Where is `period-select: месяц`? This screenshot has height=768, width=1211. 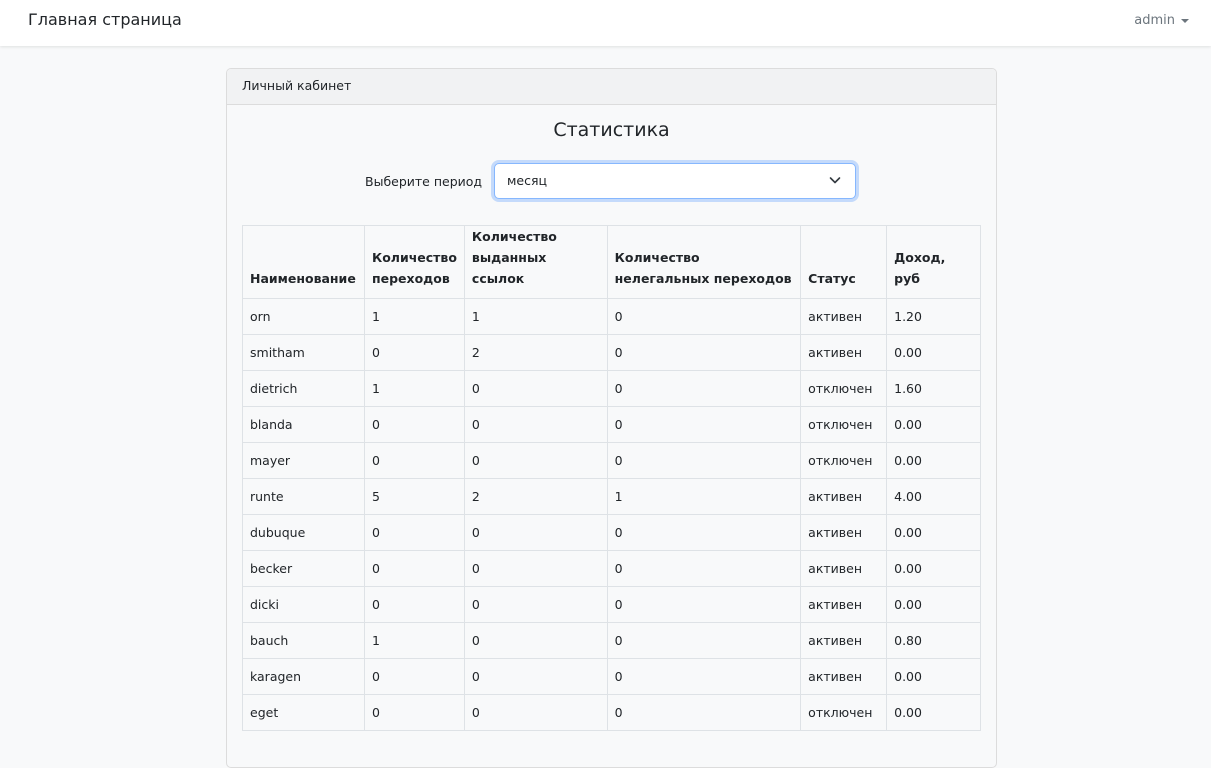
period-select: месяц is located at coordinates (675, 181).